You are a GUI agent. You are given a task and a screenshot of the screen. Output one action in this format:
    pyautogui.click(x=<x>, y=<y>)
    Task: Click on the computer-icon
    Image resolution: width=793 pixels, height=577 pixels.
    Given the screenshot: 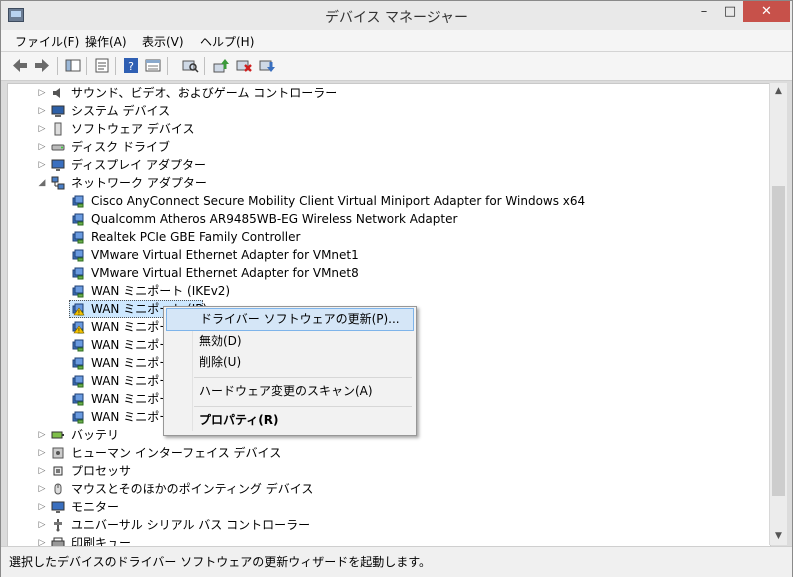 What is the action you would take?
    pyautogui.click(x=58, y=111)
    